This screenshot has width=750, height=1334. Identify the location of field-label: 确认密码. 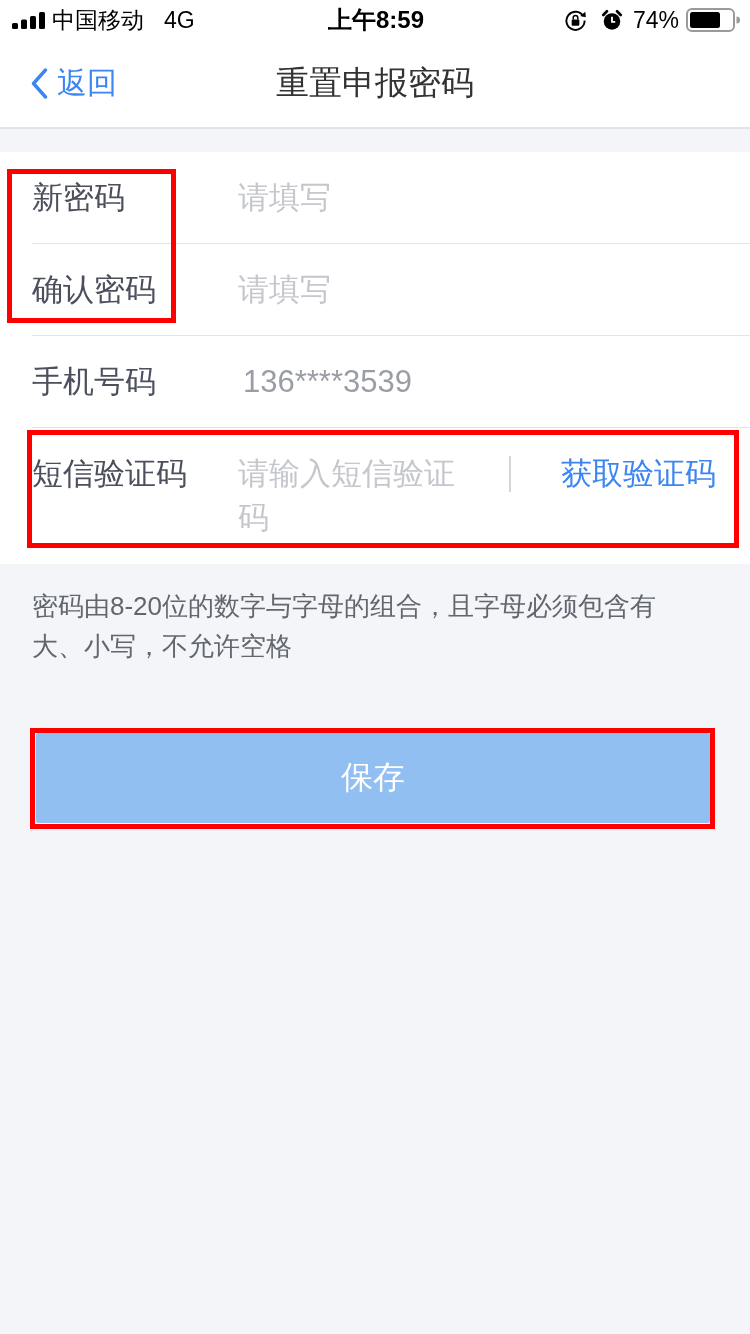
(94, 289).